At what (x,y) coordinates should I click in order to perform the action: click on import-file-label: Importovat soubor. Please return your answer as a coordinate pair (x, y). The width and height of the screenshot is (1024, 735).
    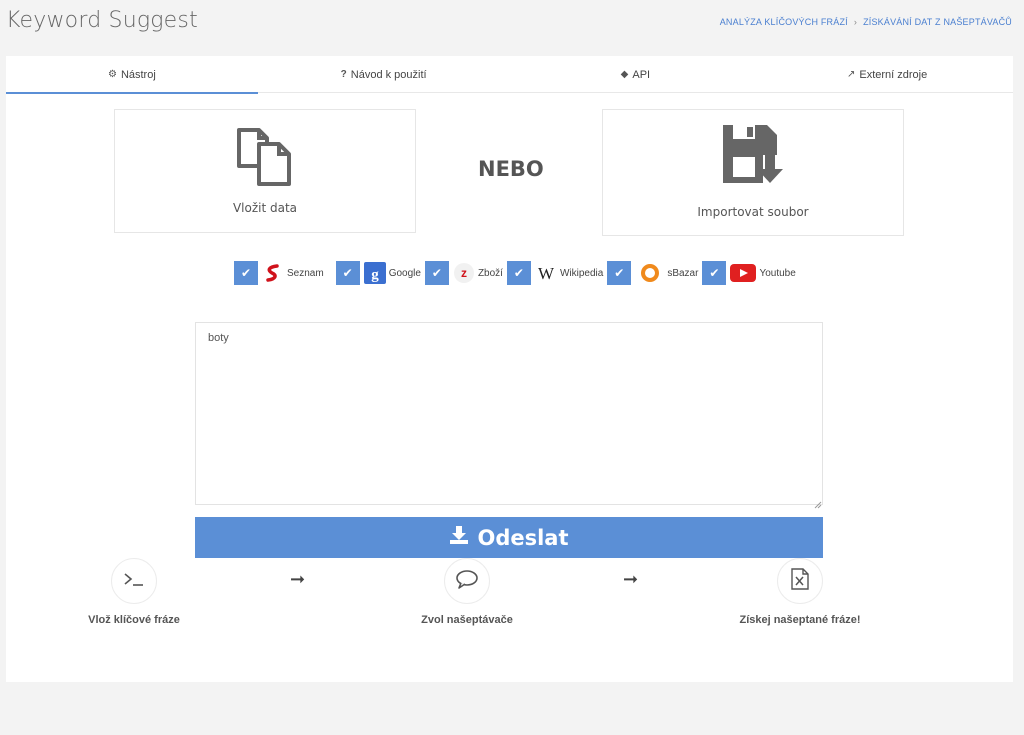
    Looking at the image, I should click on (753, 212).